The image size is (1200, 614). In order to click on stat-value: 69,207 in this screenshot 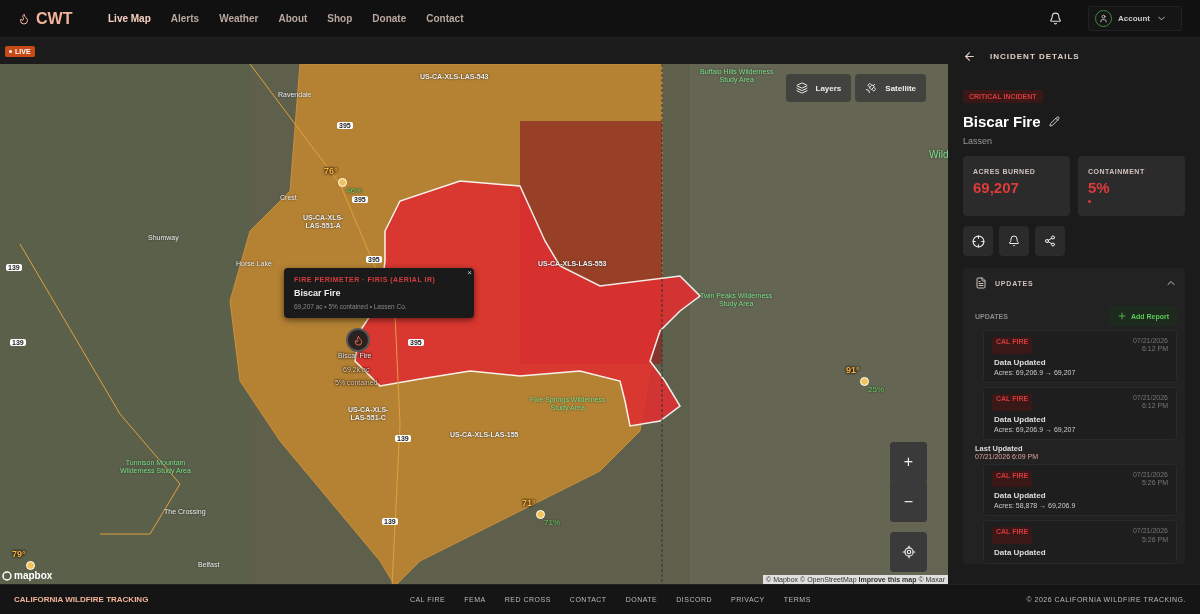, I will do `click(996, 187)`.